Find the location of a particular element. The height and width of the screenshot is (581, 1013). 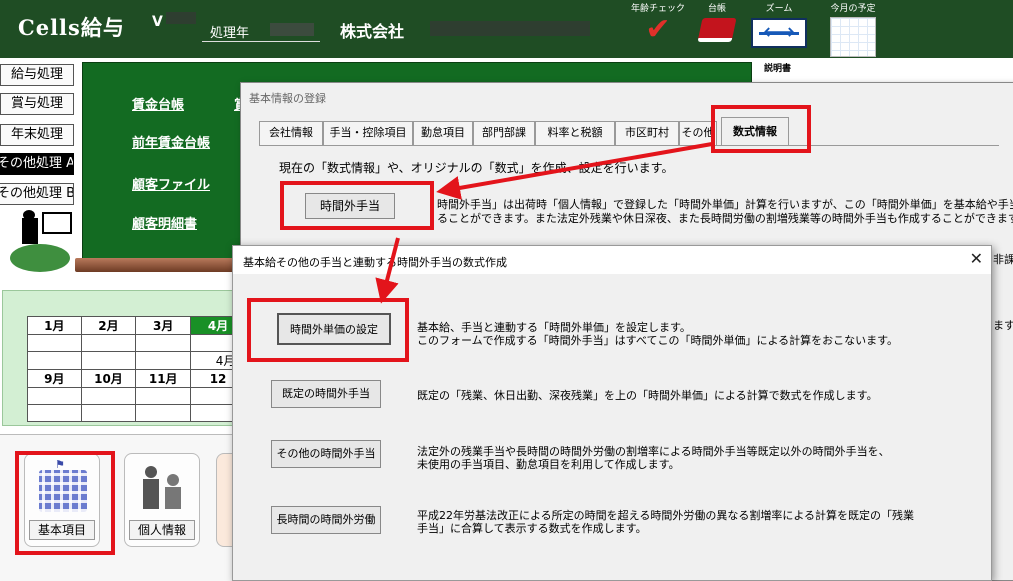

arrow-to-overtime-button is located at coordinates (574, 171).